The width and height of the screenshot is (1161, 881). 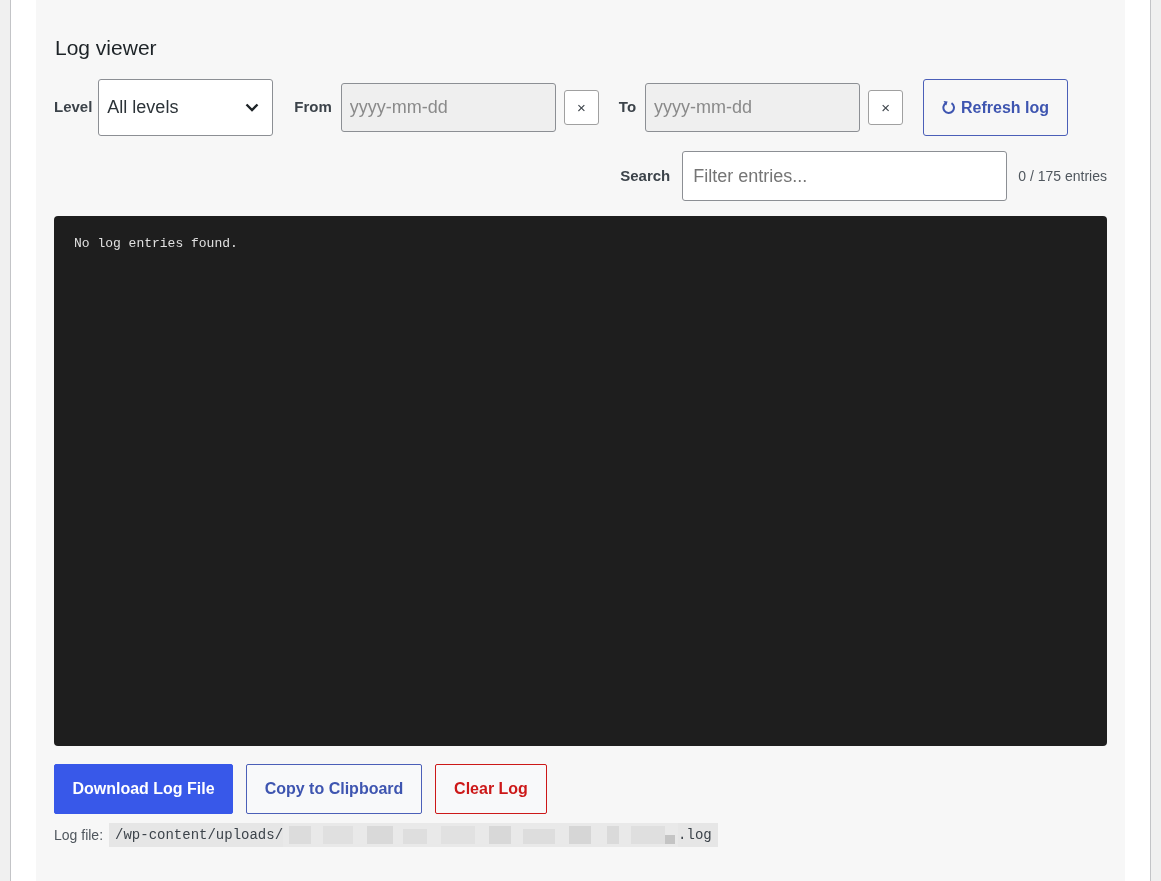 I want to click on level-select: All levels, so click(x=186, y=107).